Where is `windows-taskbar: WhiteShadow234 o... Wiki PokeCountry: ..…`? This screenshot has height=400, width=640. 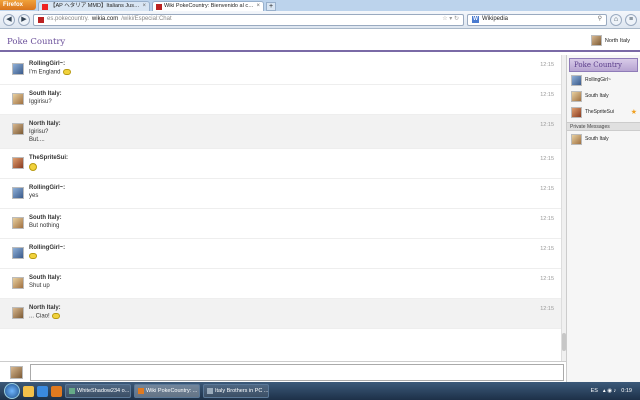 windows-taskbar: WhiteShadow234 o... Wiki PokeCountry: ..… is located at coordinates (320, 391).